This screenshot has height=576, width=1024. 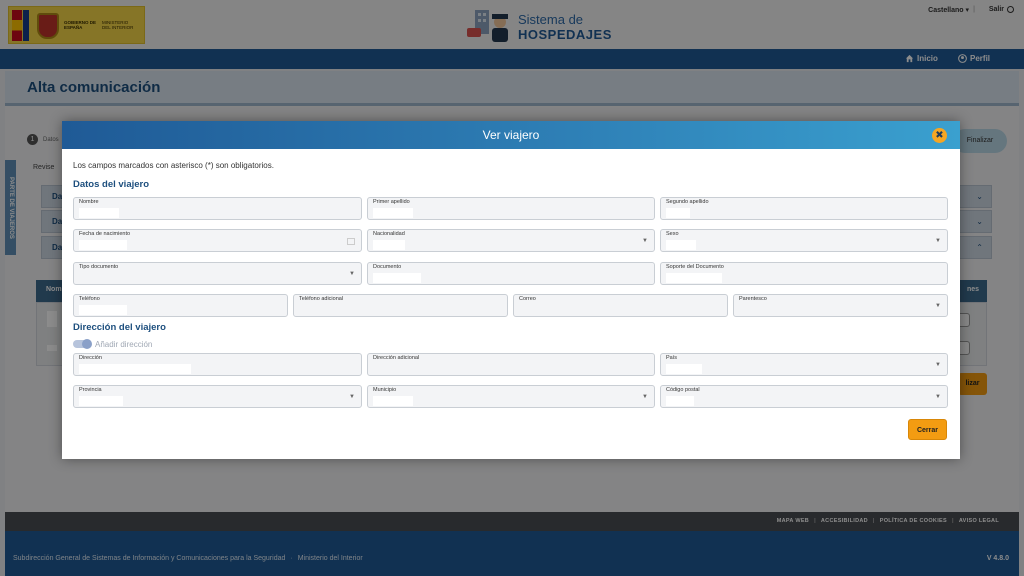 What do you see at coordinates (511, 396) in the screenshot?
I see `municipio-select: Municipio ▼` at bounding box center [511, 396].